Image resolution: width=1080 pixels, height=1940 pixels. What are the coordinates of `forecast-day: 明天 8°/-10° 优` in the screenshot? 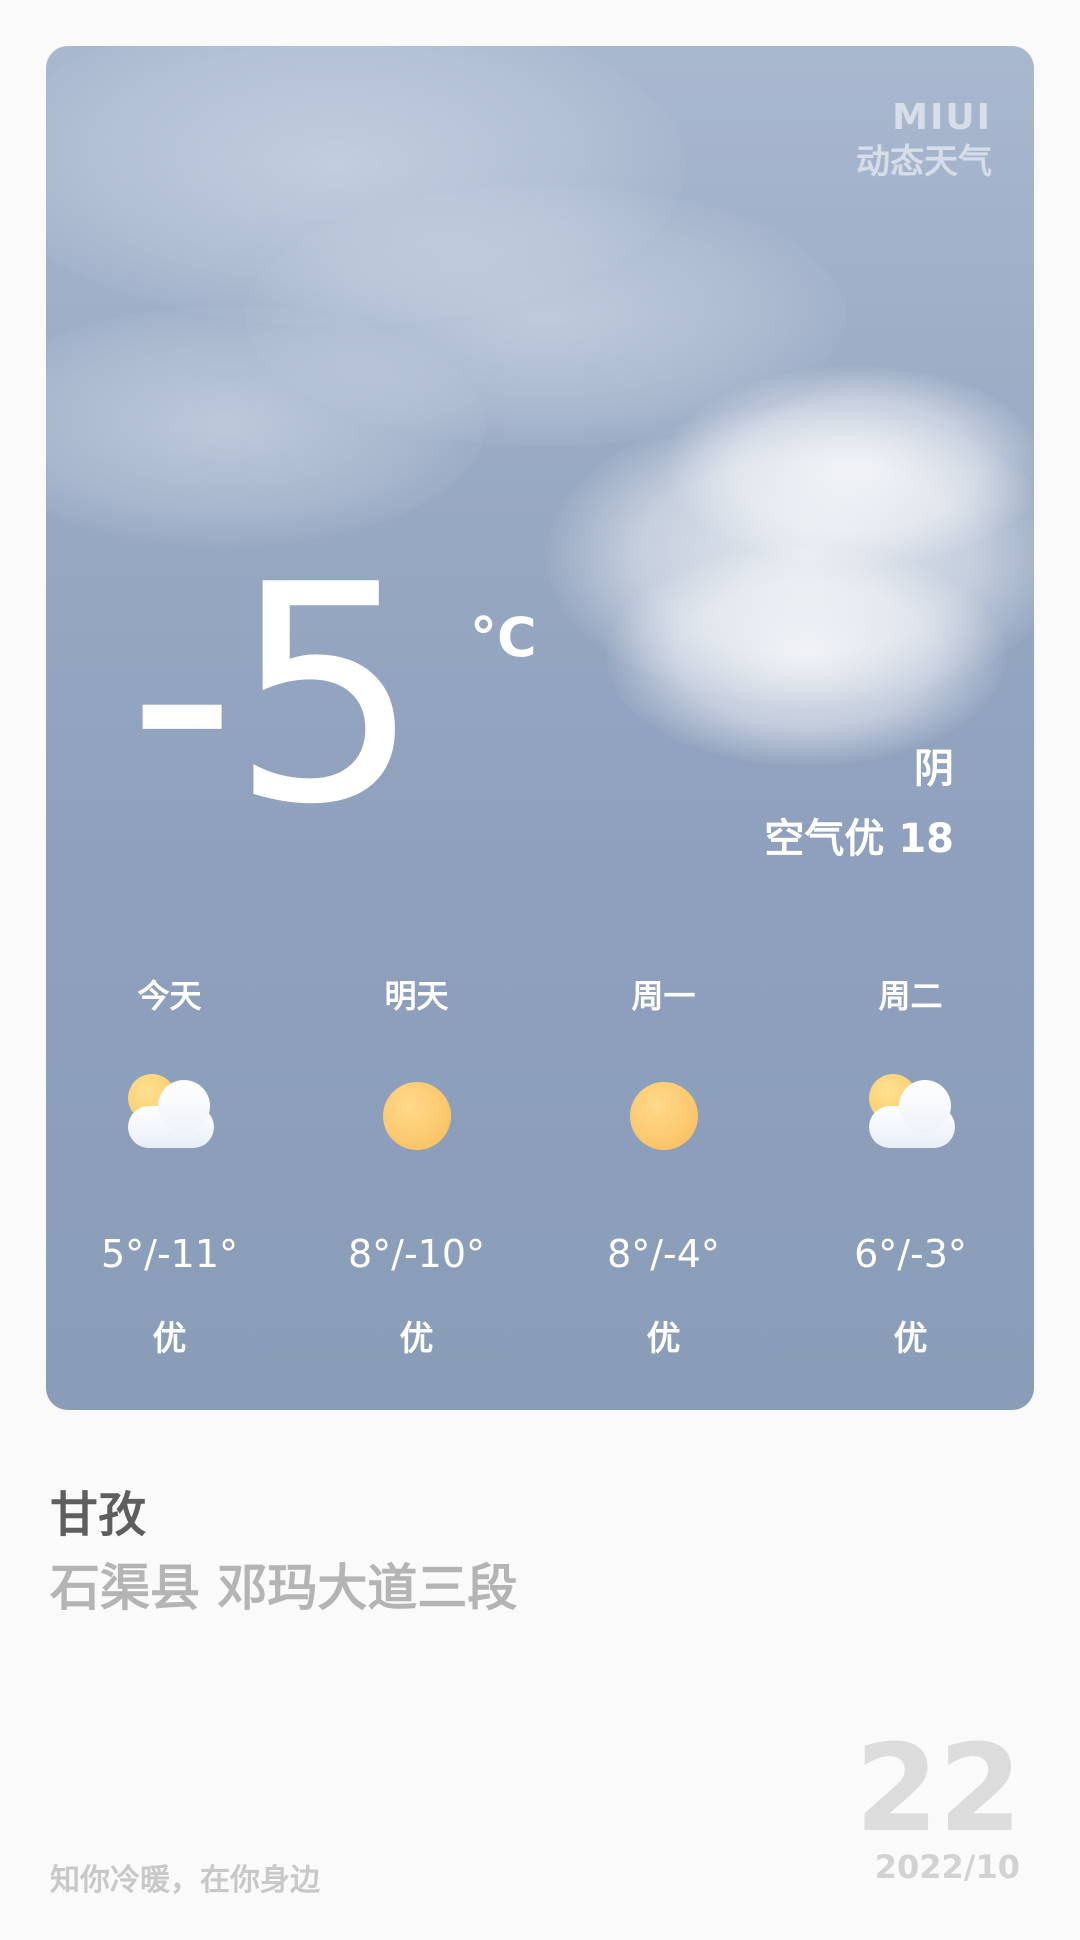 It's located at (416, 1165).